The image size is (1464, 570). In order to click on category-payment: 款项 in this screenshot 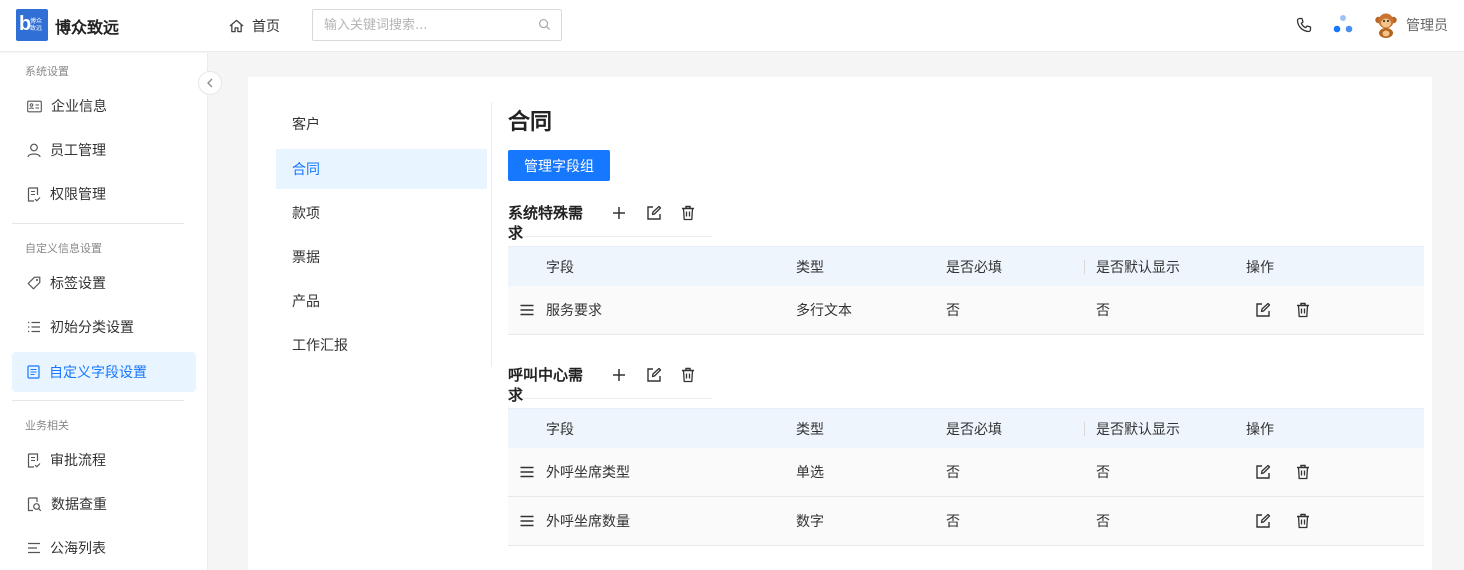, I will do `click(381, 213)`.